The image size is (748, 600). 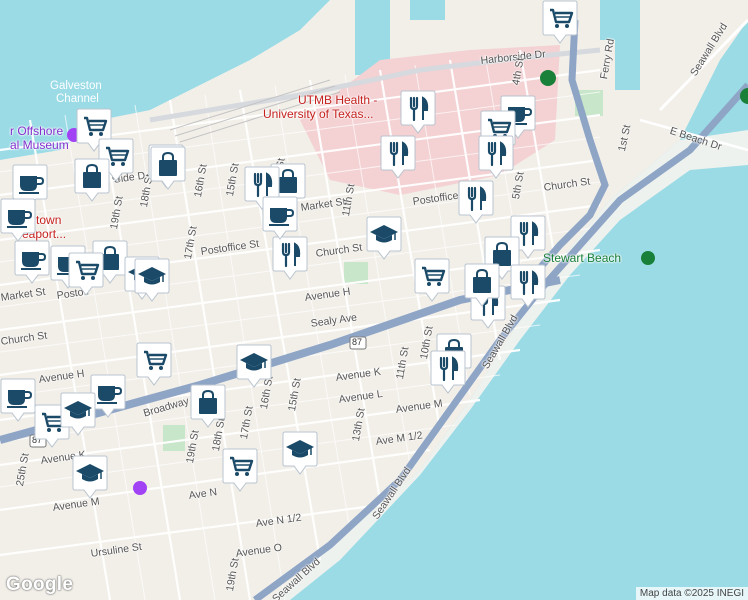 What do you see at coordinates (620, 45) in the screenshot?
I see `harbor-east` at bounding box center [620, 45].